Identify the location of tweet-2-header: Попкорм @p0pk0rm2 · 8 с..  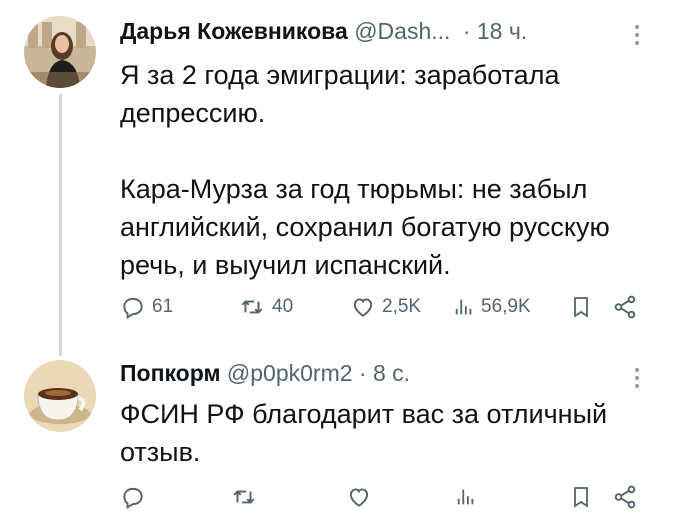
(265, 373).